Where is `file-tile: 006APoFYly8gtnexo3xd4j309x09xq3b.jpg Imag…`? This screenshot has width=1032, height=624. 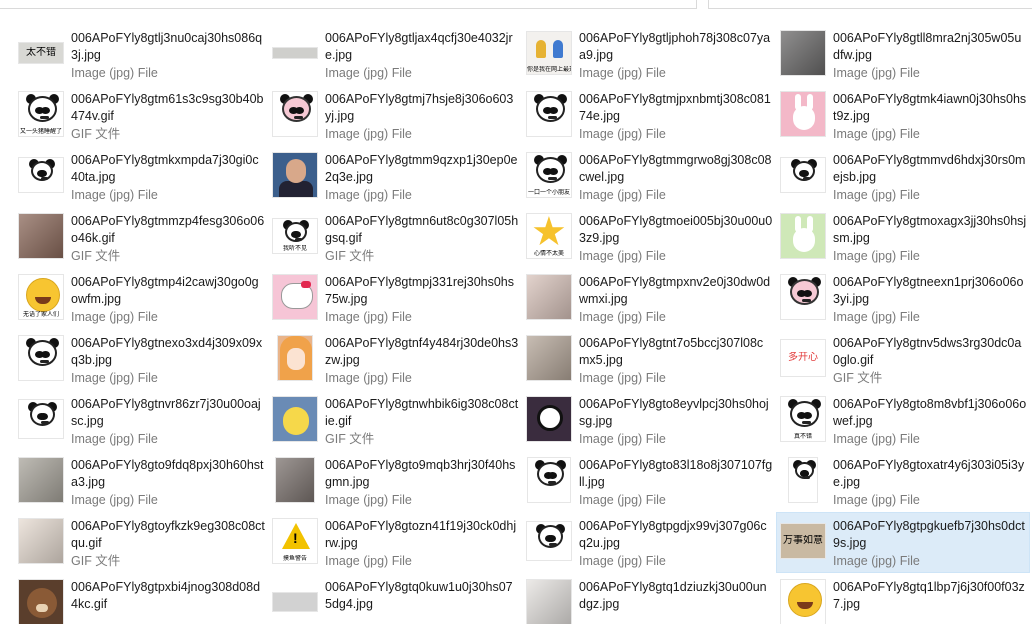
file-tile: 006APoFYly8gtnexo3xd4j309x09xq3b.jpg Imag… is located at coordinates (141, 359).